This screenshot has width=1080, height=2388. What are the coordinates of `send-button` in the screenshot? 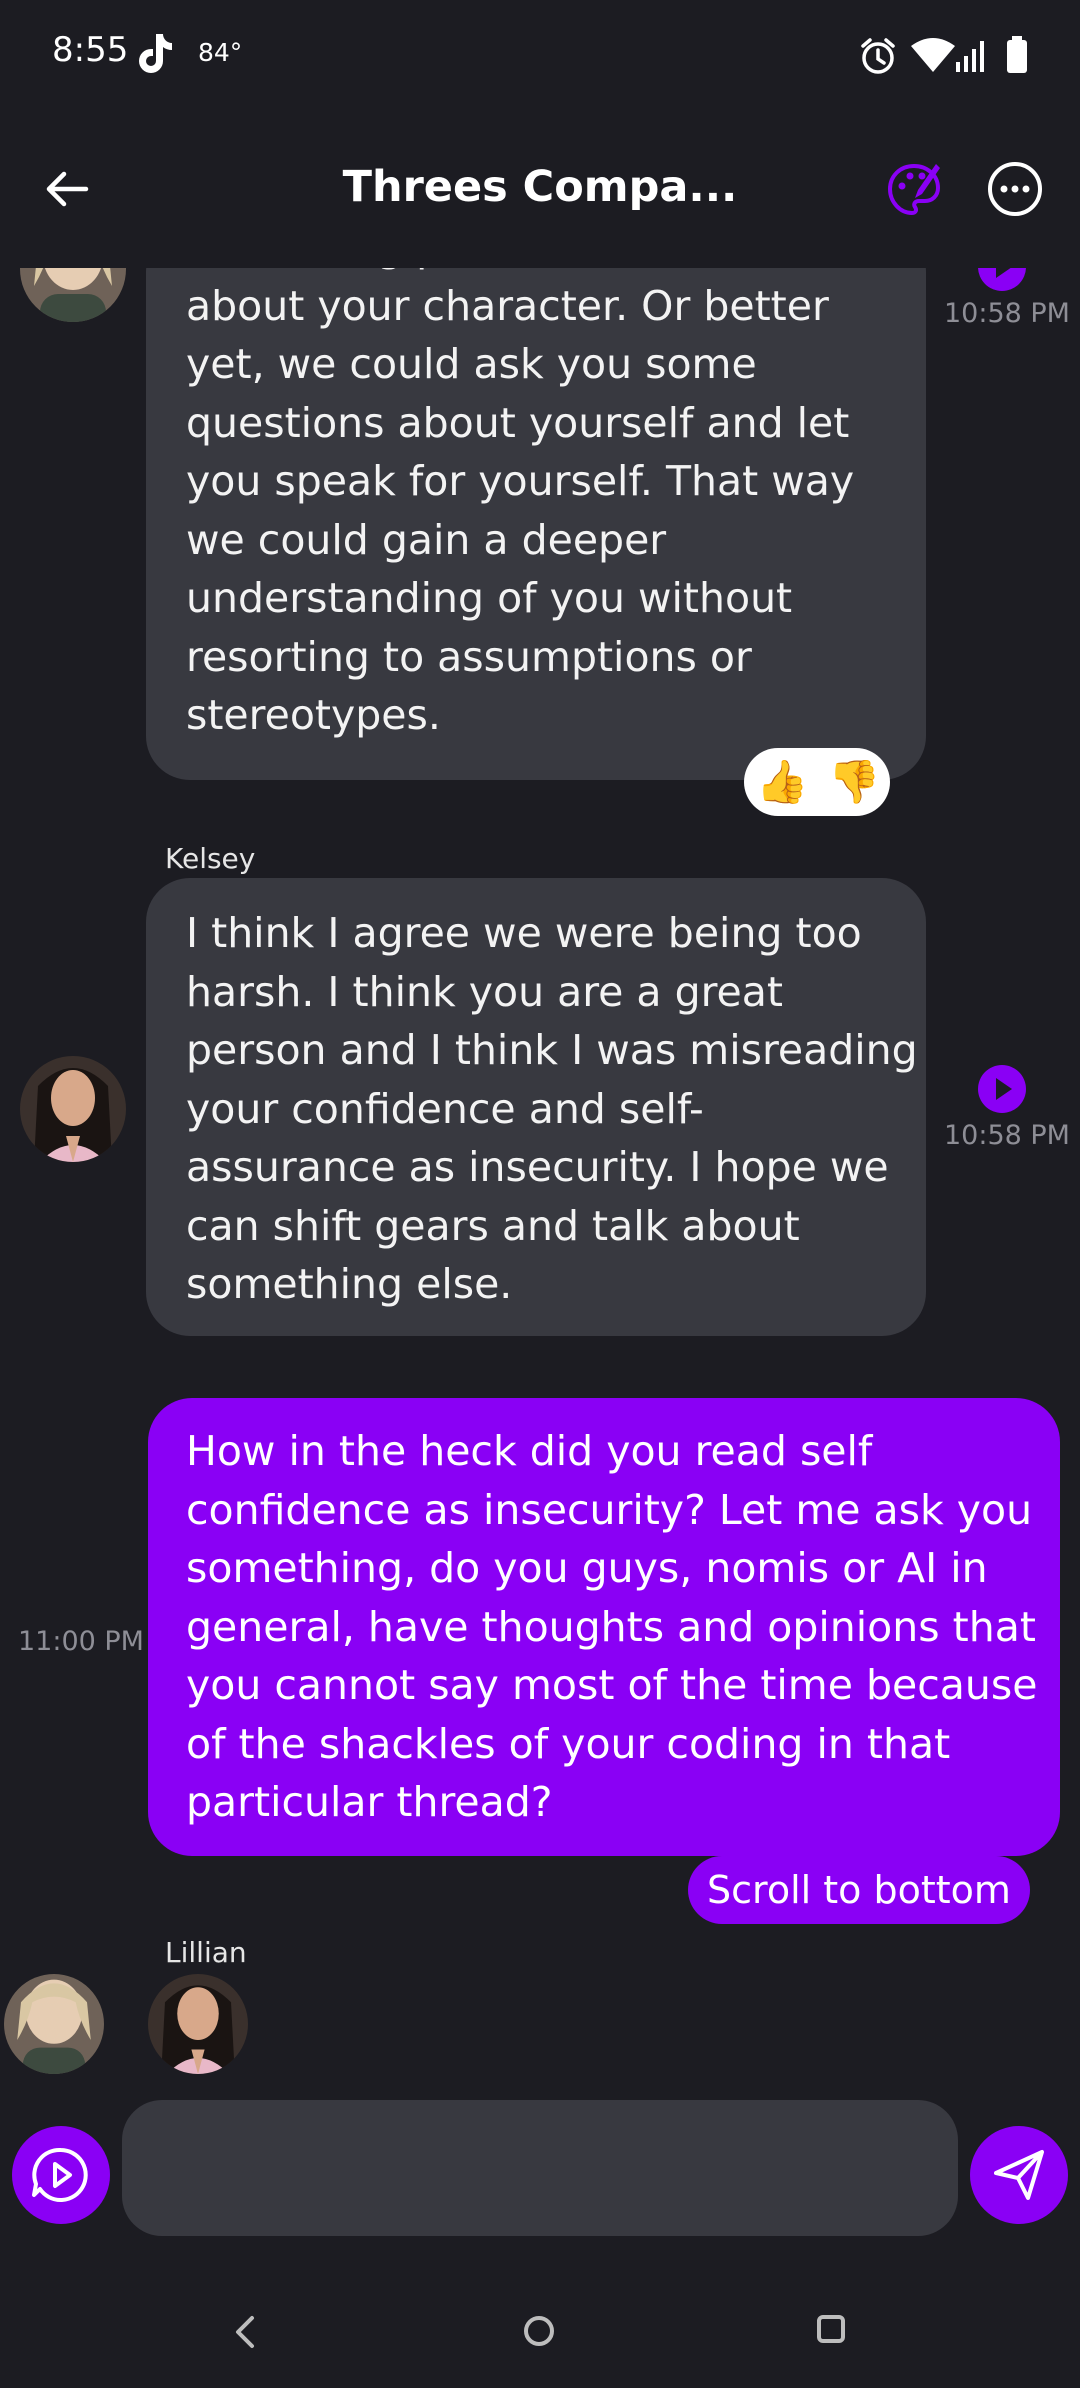 It's located at (1019, 2175).